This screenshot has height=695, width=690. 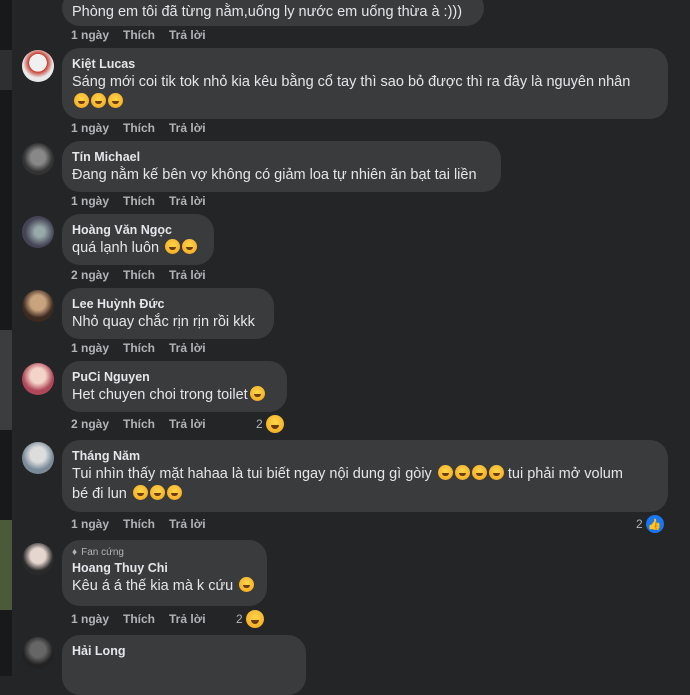 I want to click on commenter-name: Hoang Thuy Chi, so click(x=163, y=568).